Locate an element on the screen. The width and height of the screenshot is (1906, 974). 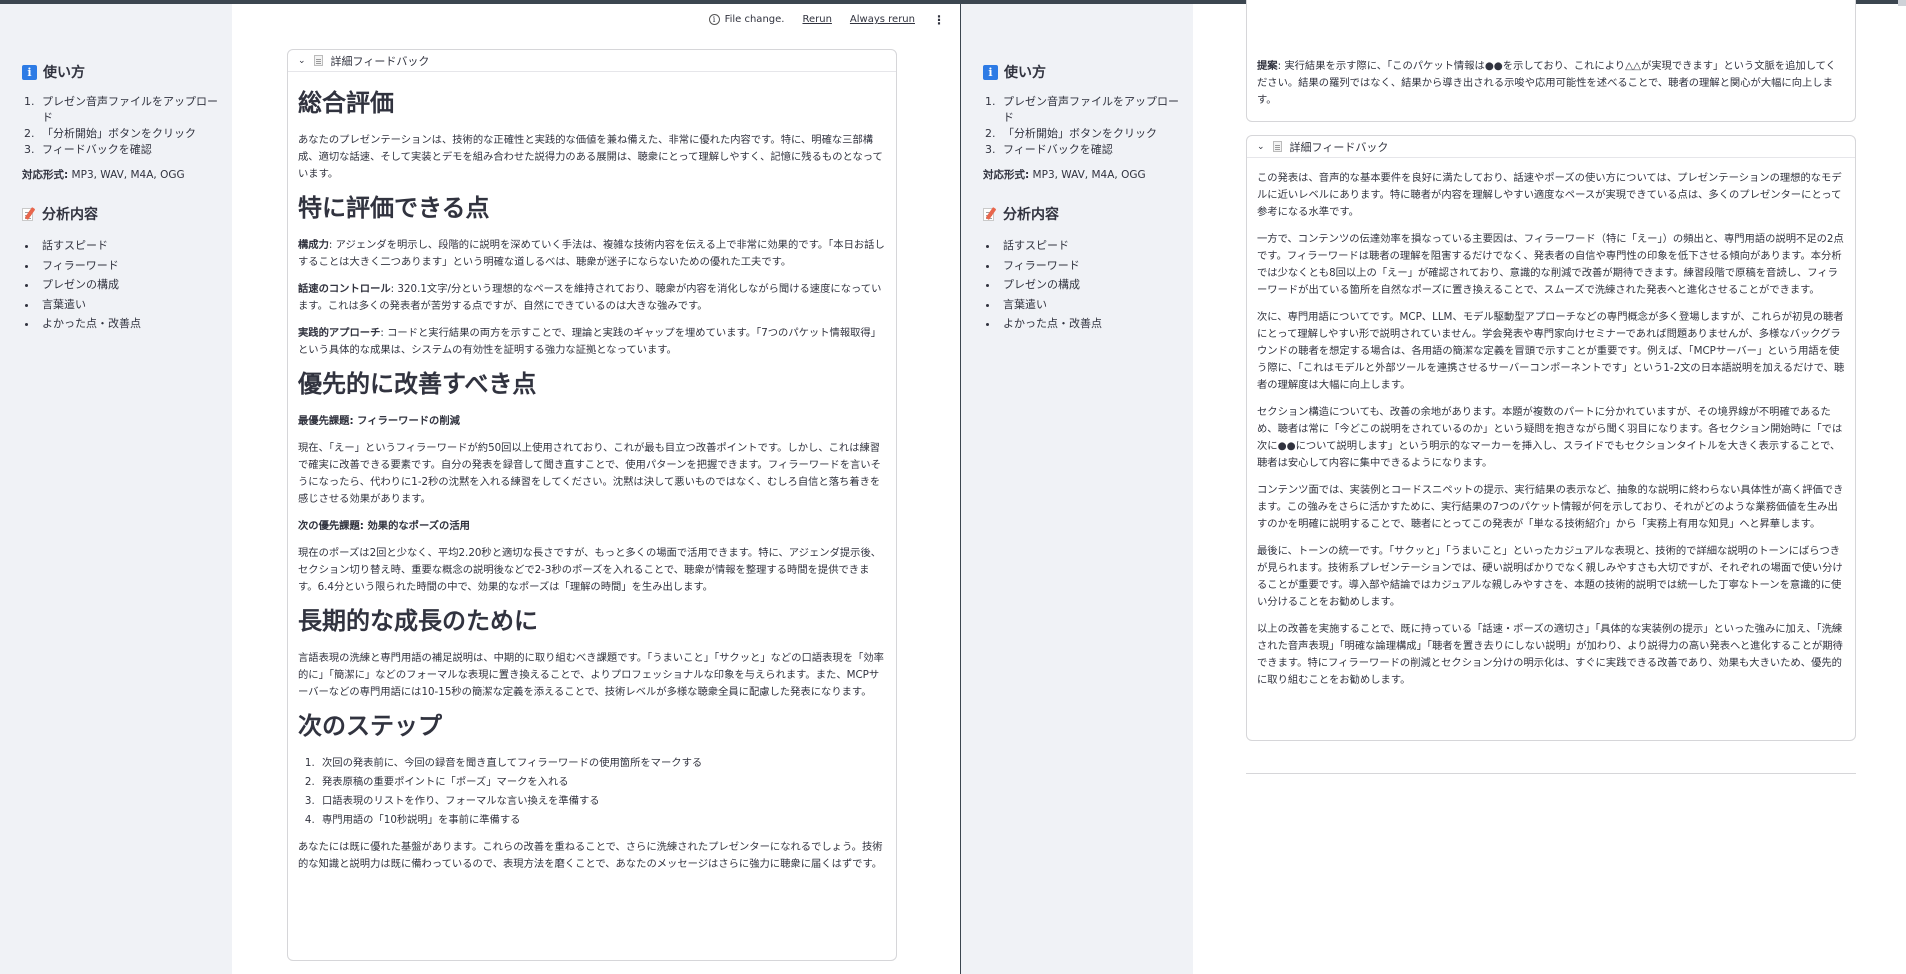
improvement-2-title: 次の優先課題: 効果的なポーズの活用 is located at coordinates (384, 526).